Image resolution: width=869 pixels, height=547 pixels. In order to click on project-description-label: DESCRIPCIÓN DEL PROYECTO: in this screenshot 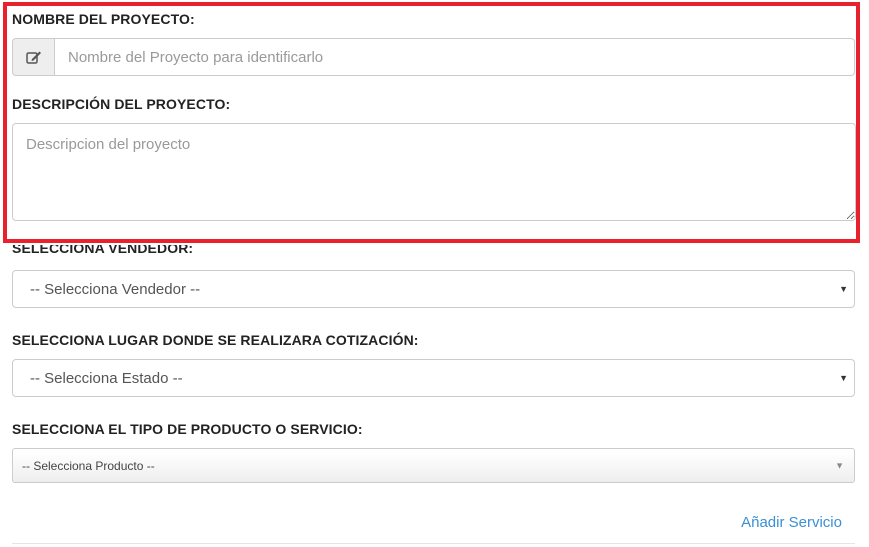, I will do `click(121, 104)`.